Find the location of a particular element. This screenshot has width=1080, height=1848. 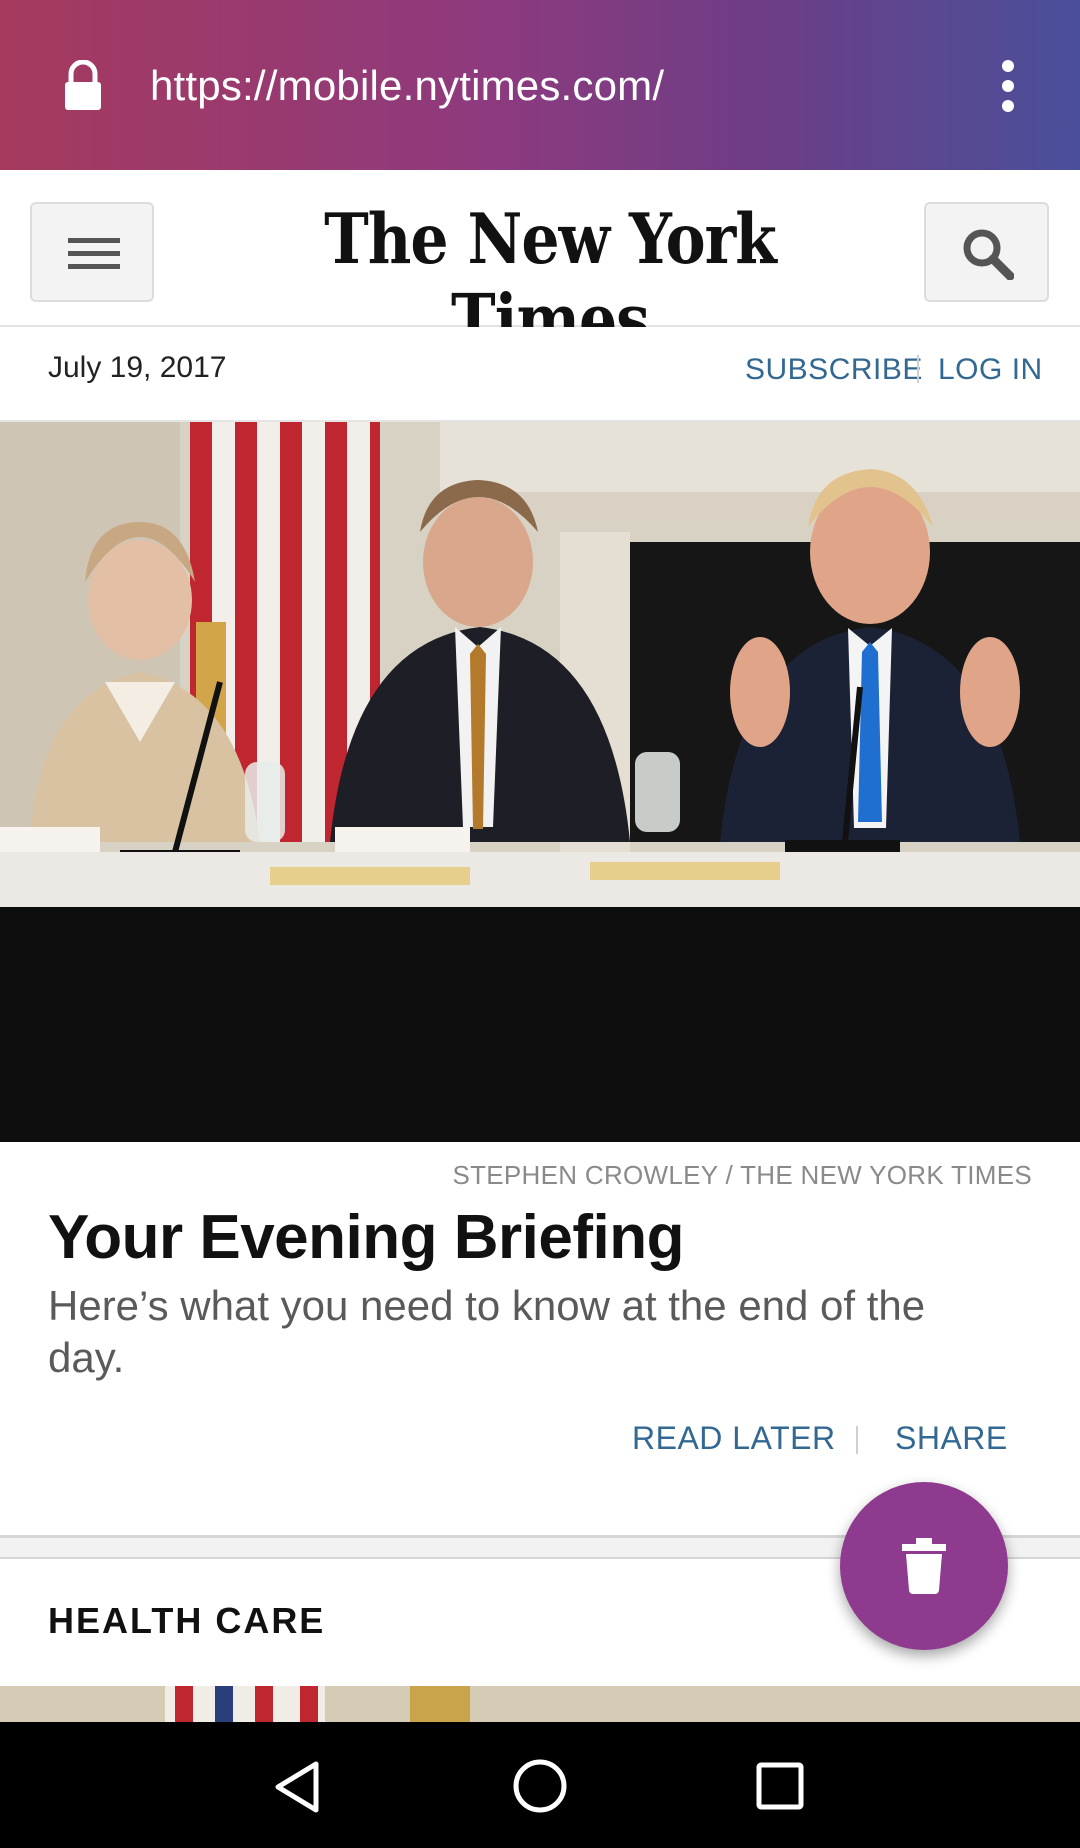

lock-icon is located at coordinates (83, 85).